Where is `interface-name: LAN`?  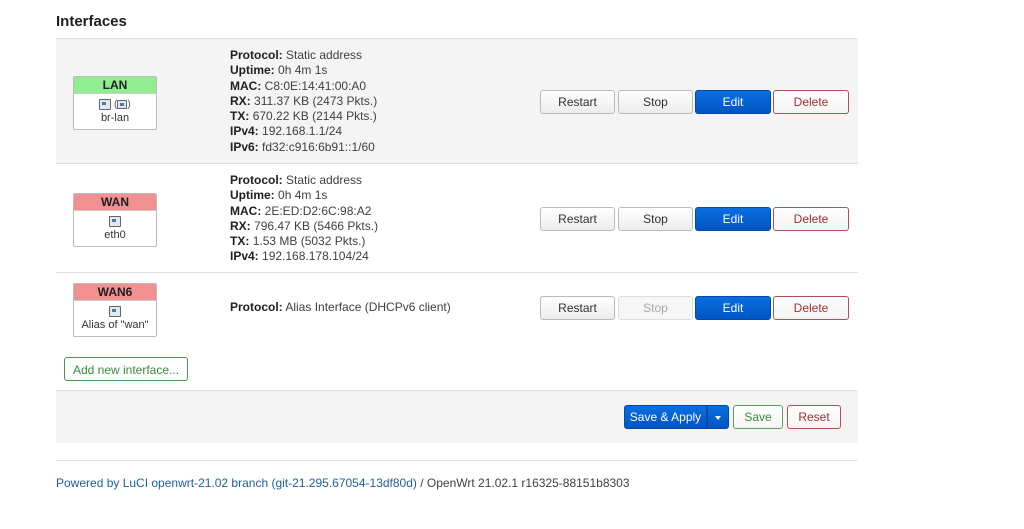
interface-name: LAN is located at coordinates (115, 85).